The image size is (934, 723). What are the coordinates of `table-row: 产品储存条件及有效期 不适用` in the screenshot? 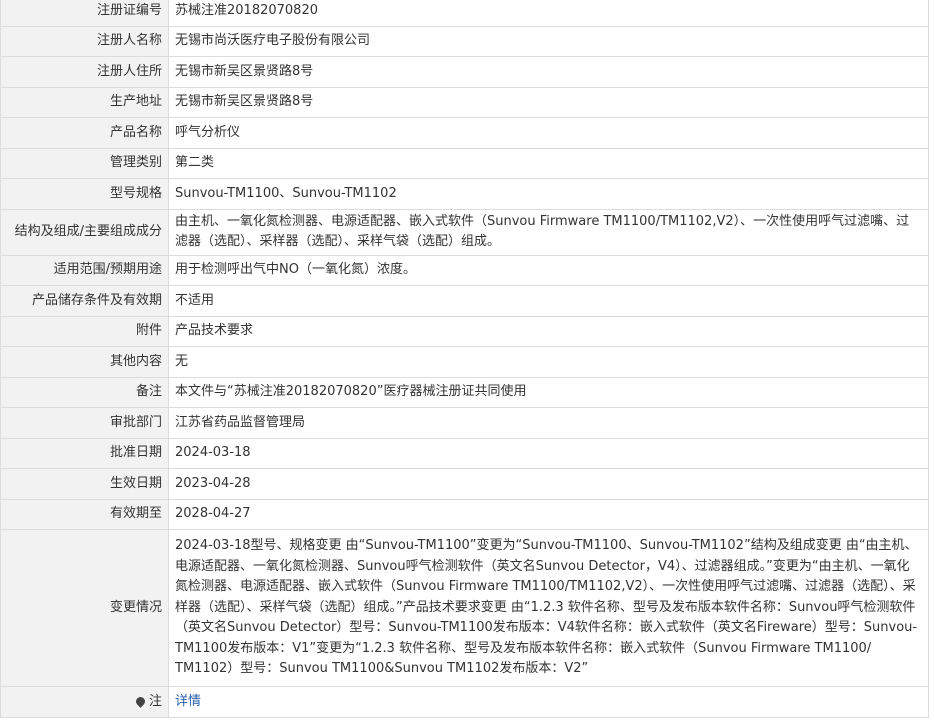 It's located at (464, 301).